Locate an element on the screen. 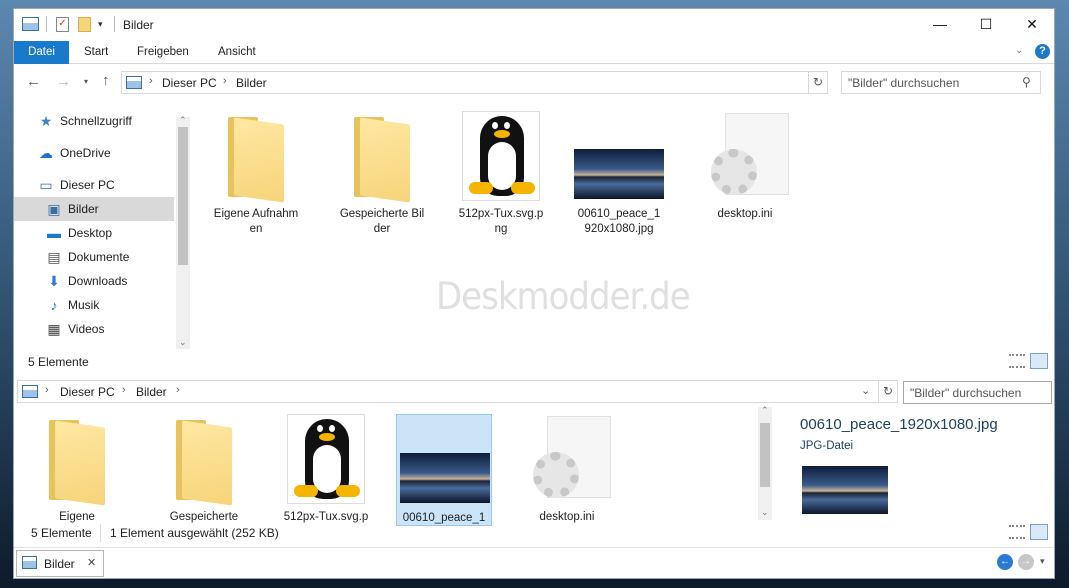 The image size is (1069, 588). close-button: ✕ is located at coordinates (1031, 24).